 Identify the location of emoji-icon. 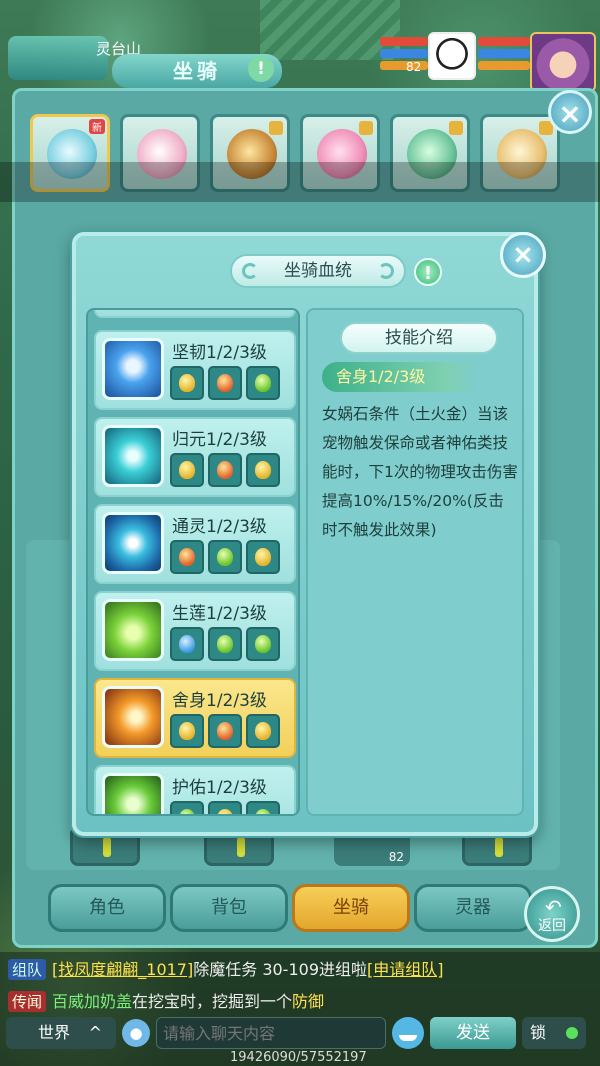
(408, 1033).